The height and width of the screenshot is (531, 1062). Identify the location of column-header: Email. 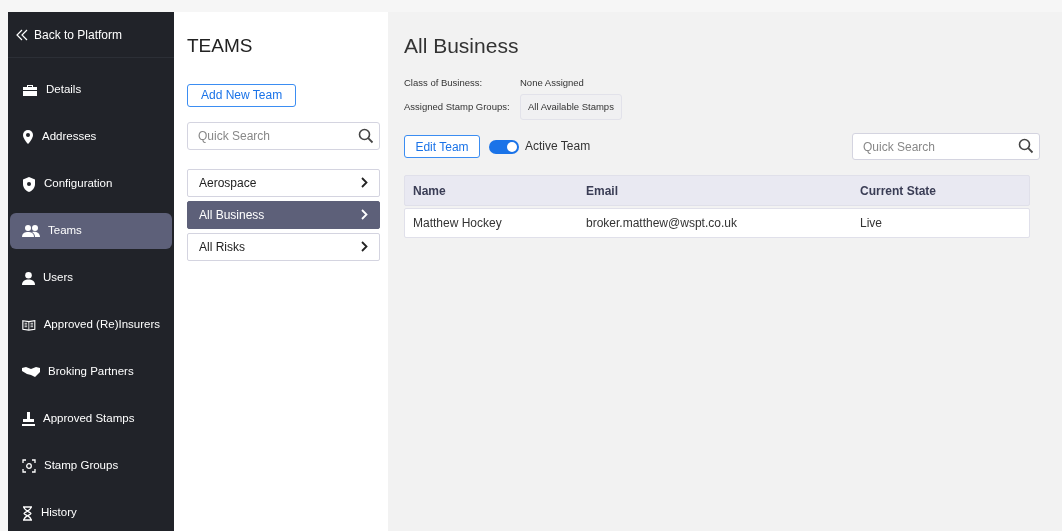
(602, 191).